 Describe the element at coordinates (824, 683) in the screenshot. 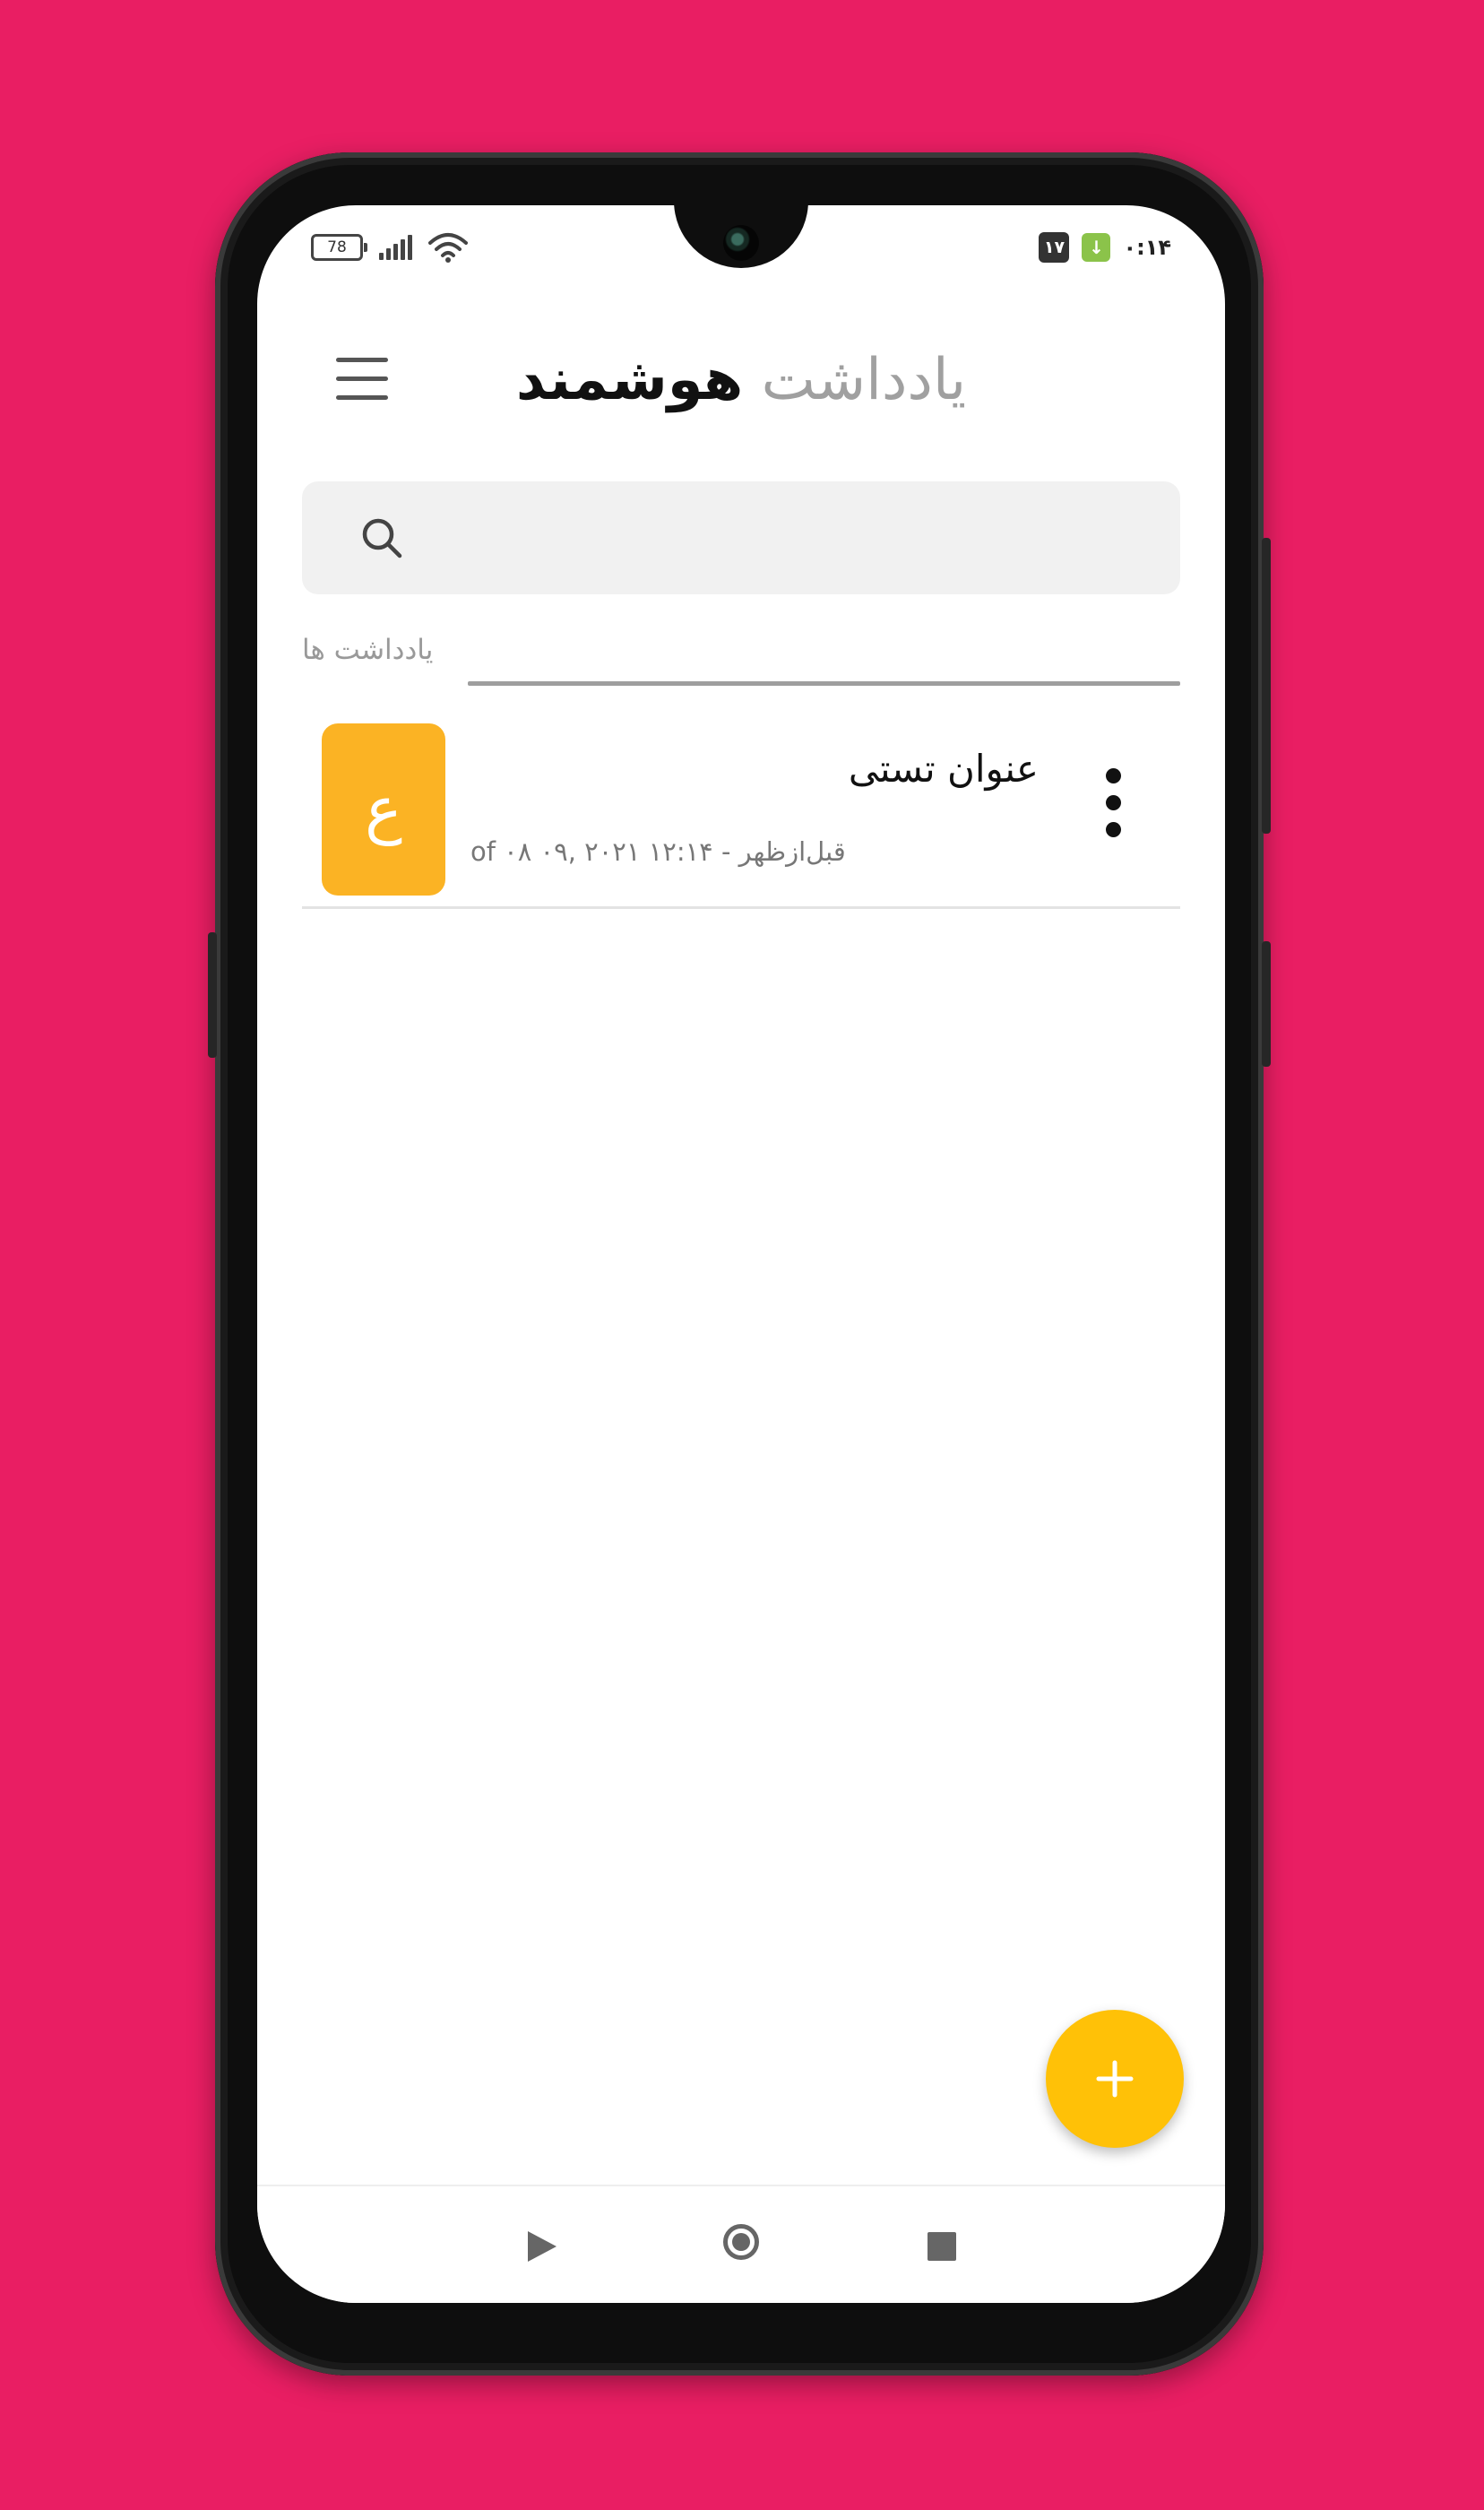

I see `section-divider` at that location.